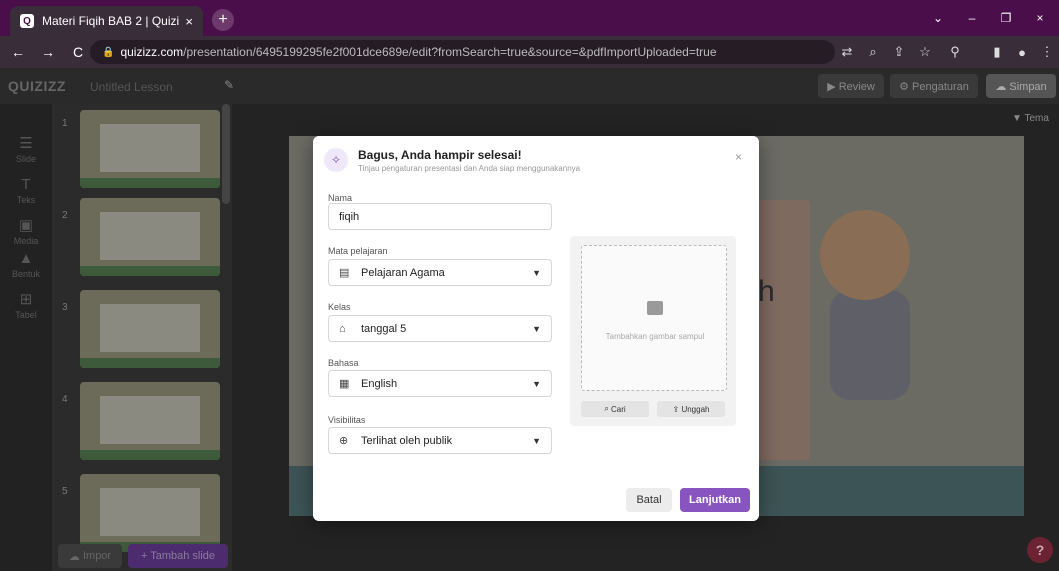 The image size is (1059, 571). What do you see at coordinates (440, 383) in the screenshot?
I see `language-select: ▦ English ▼` at bounding box center [440, 383].